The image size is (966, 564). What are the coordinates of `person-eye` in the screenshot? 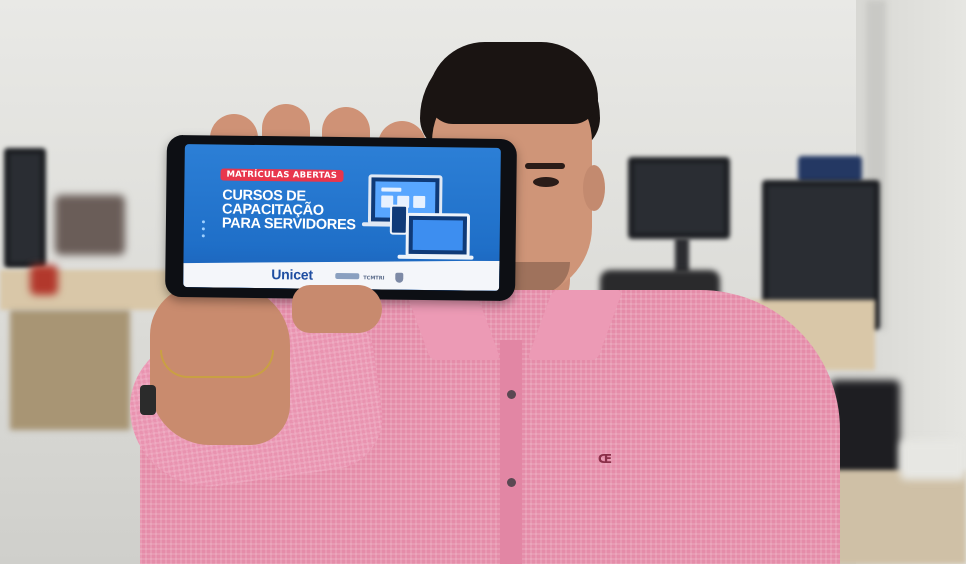 It's located at (546, 182).